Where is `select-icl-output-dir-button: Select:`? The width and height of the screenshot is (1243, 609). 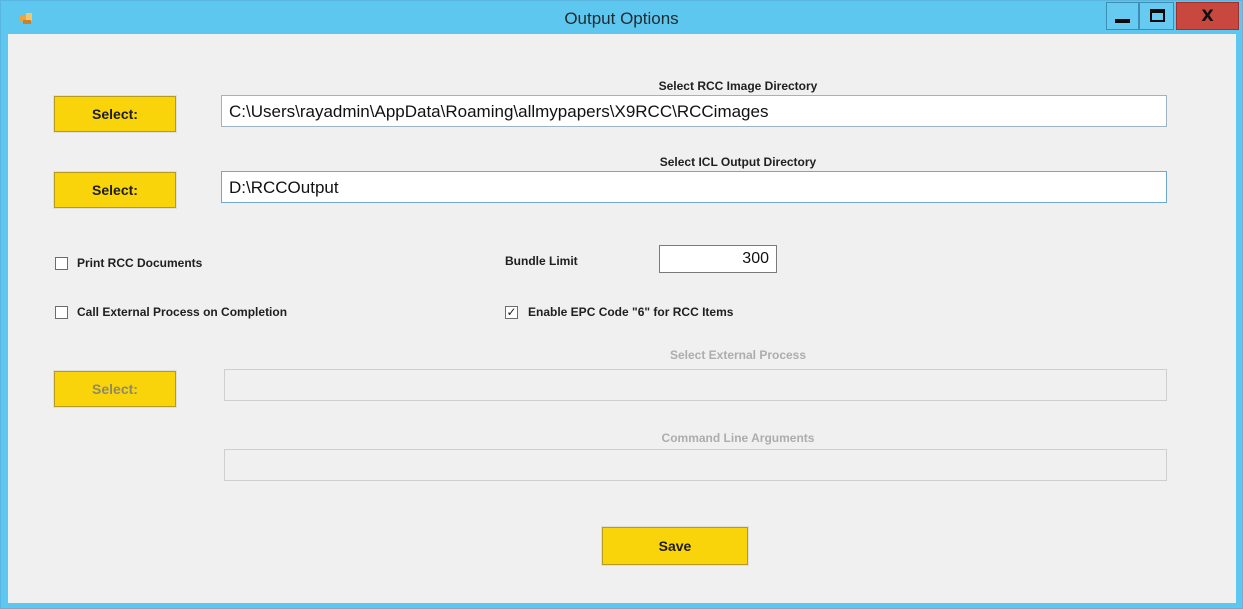
select-icl-output-dir-button: Select: is located at coordinates (115, 190).